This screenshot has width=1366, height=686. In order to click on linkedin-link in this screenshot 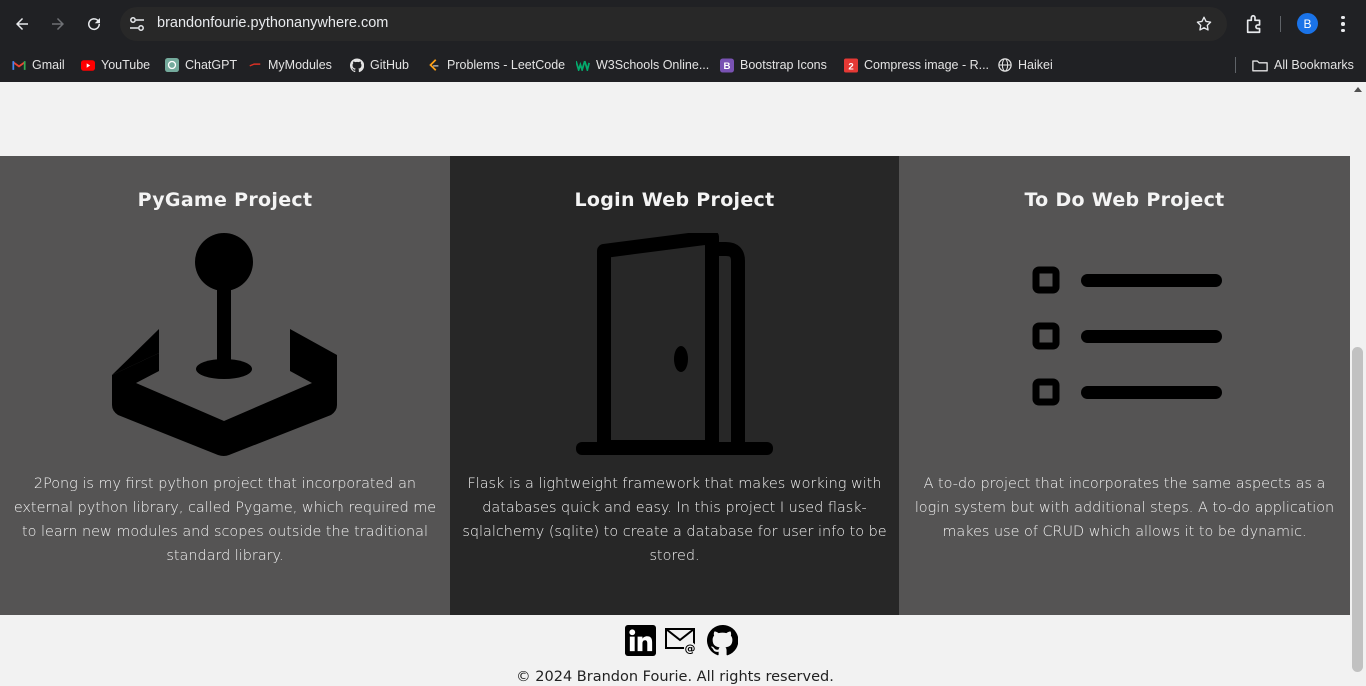, I will do `click(640, 640)`.